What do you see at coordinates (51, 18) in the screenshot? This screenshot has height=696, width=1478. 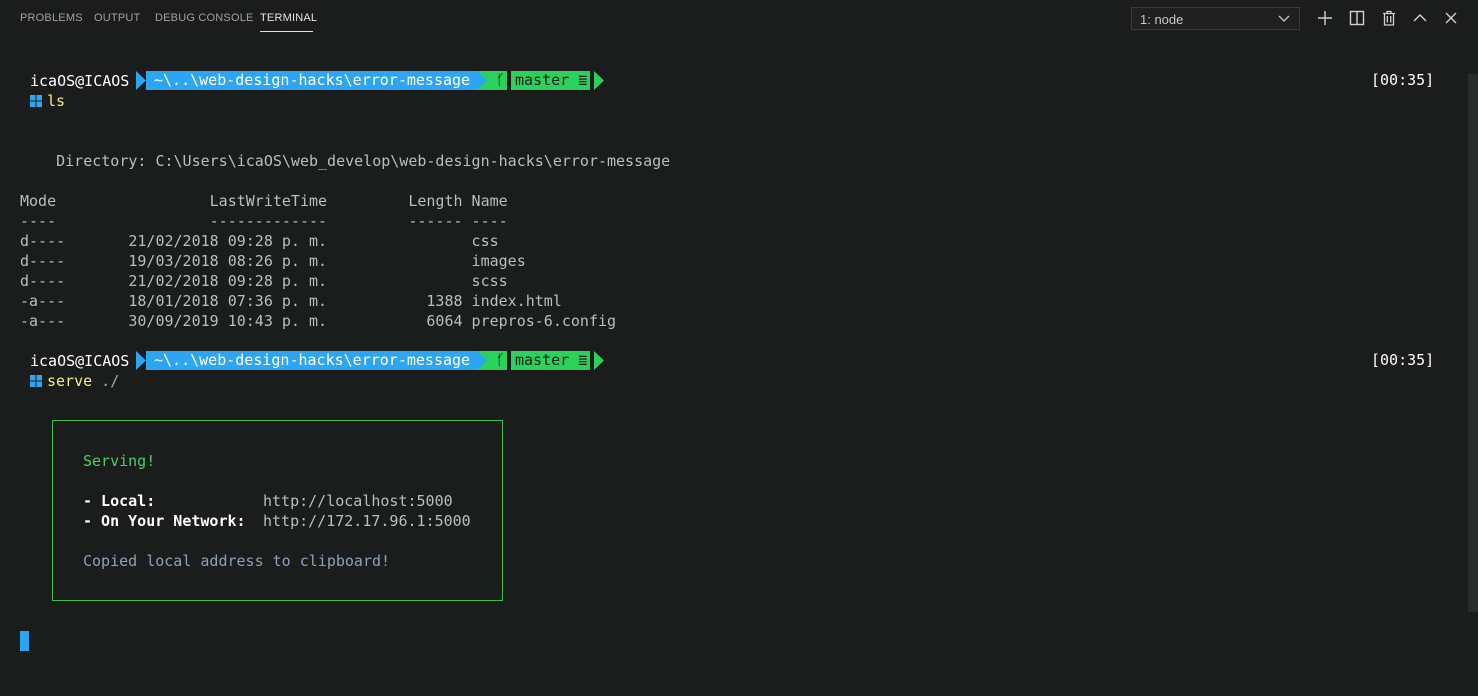 I see `tab-problems: PROBLEMS` at bounding box center [51, 18].